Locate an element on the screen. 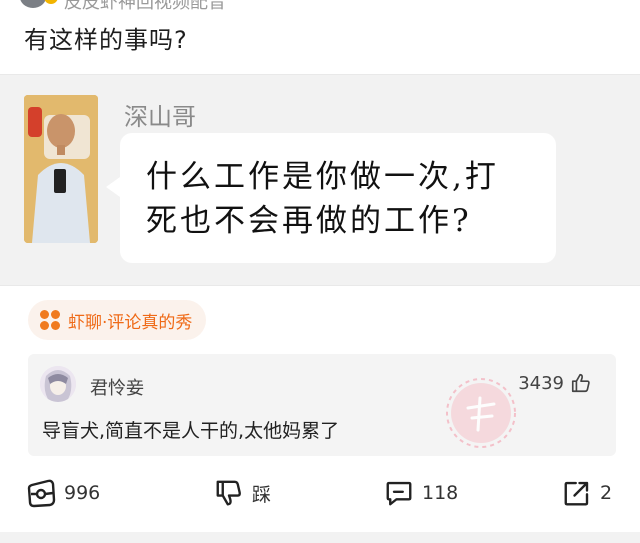 The width and height of the screenshot is (640, 543). commenter-avatar-image is located at coordinates (58, 384).